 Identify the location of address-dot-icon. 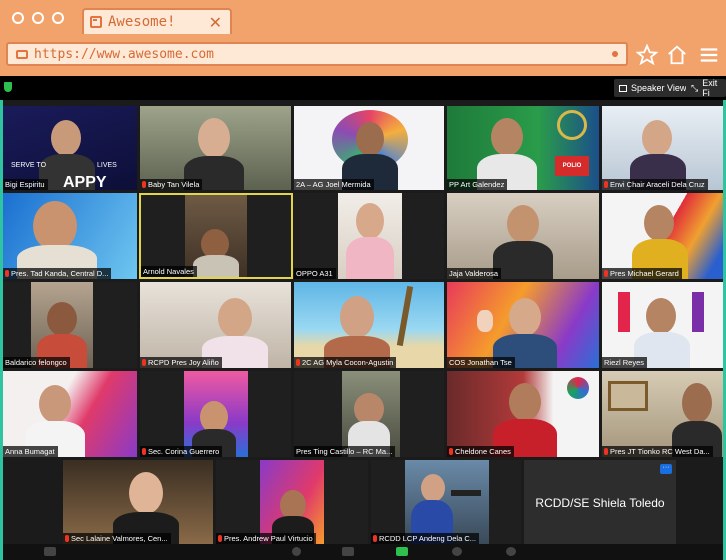
(615, 54).